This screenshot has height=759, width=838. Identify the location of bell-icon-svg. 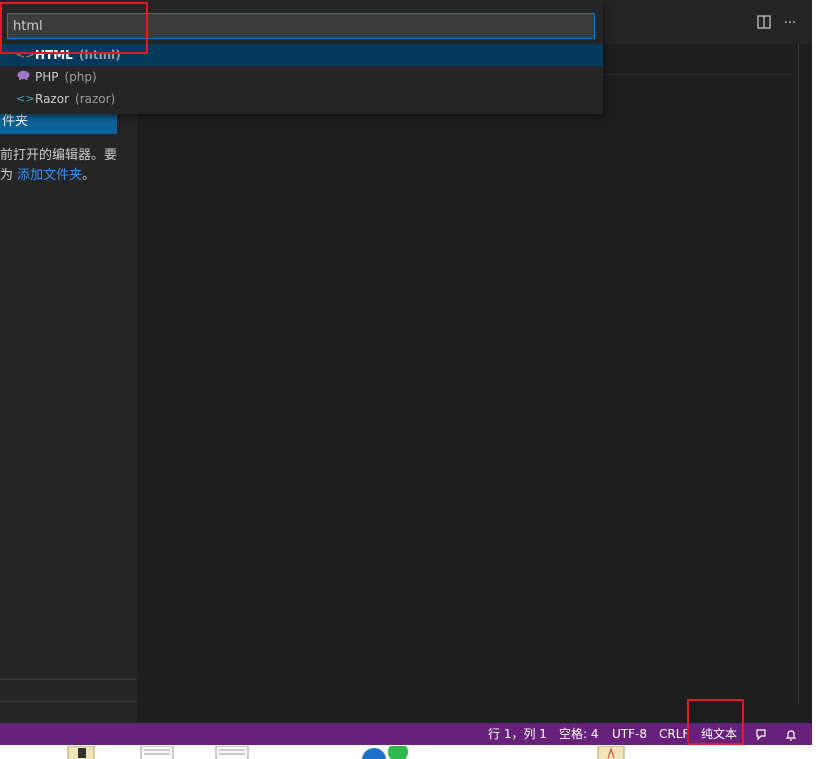
(791, 735).